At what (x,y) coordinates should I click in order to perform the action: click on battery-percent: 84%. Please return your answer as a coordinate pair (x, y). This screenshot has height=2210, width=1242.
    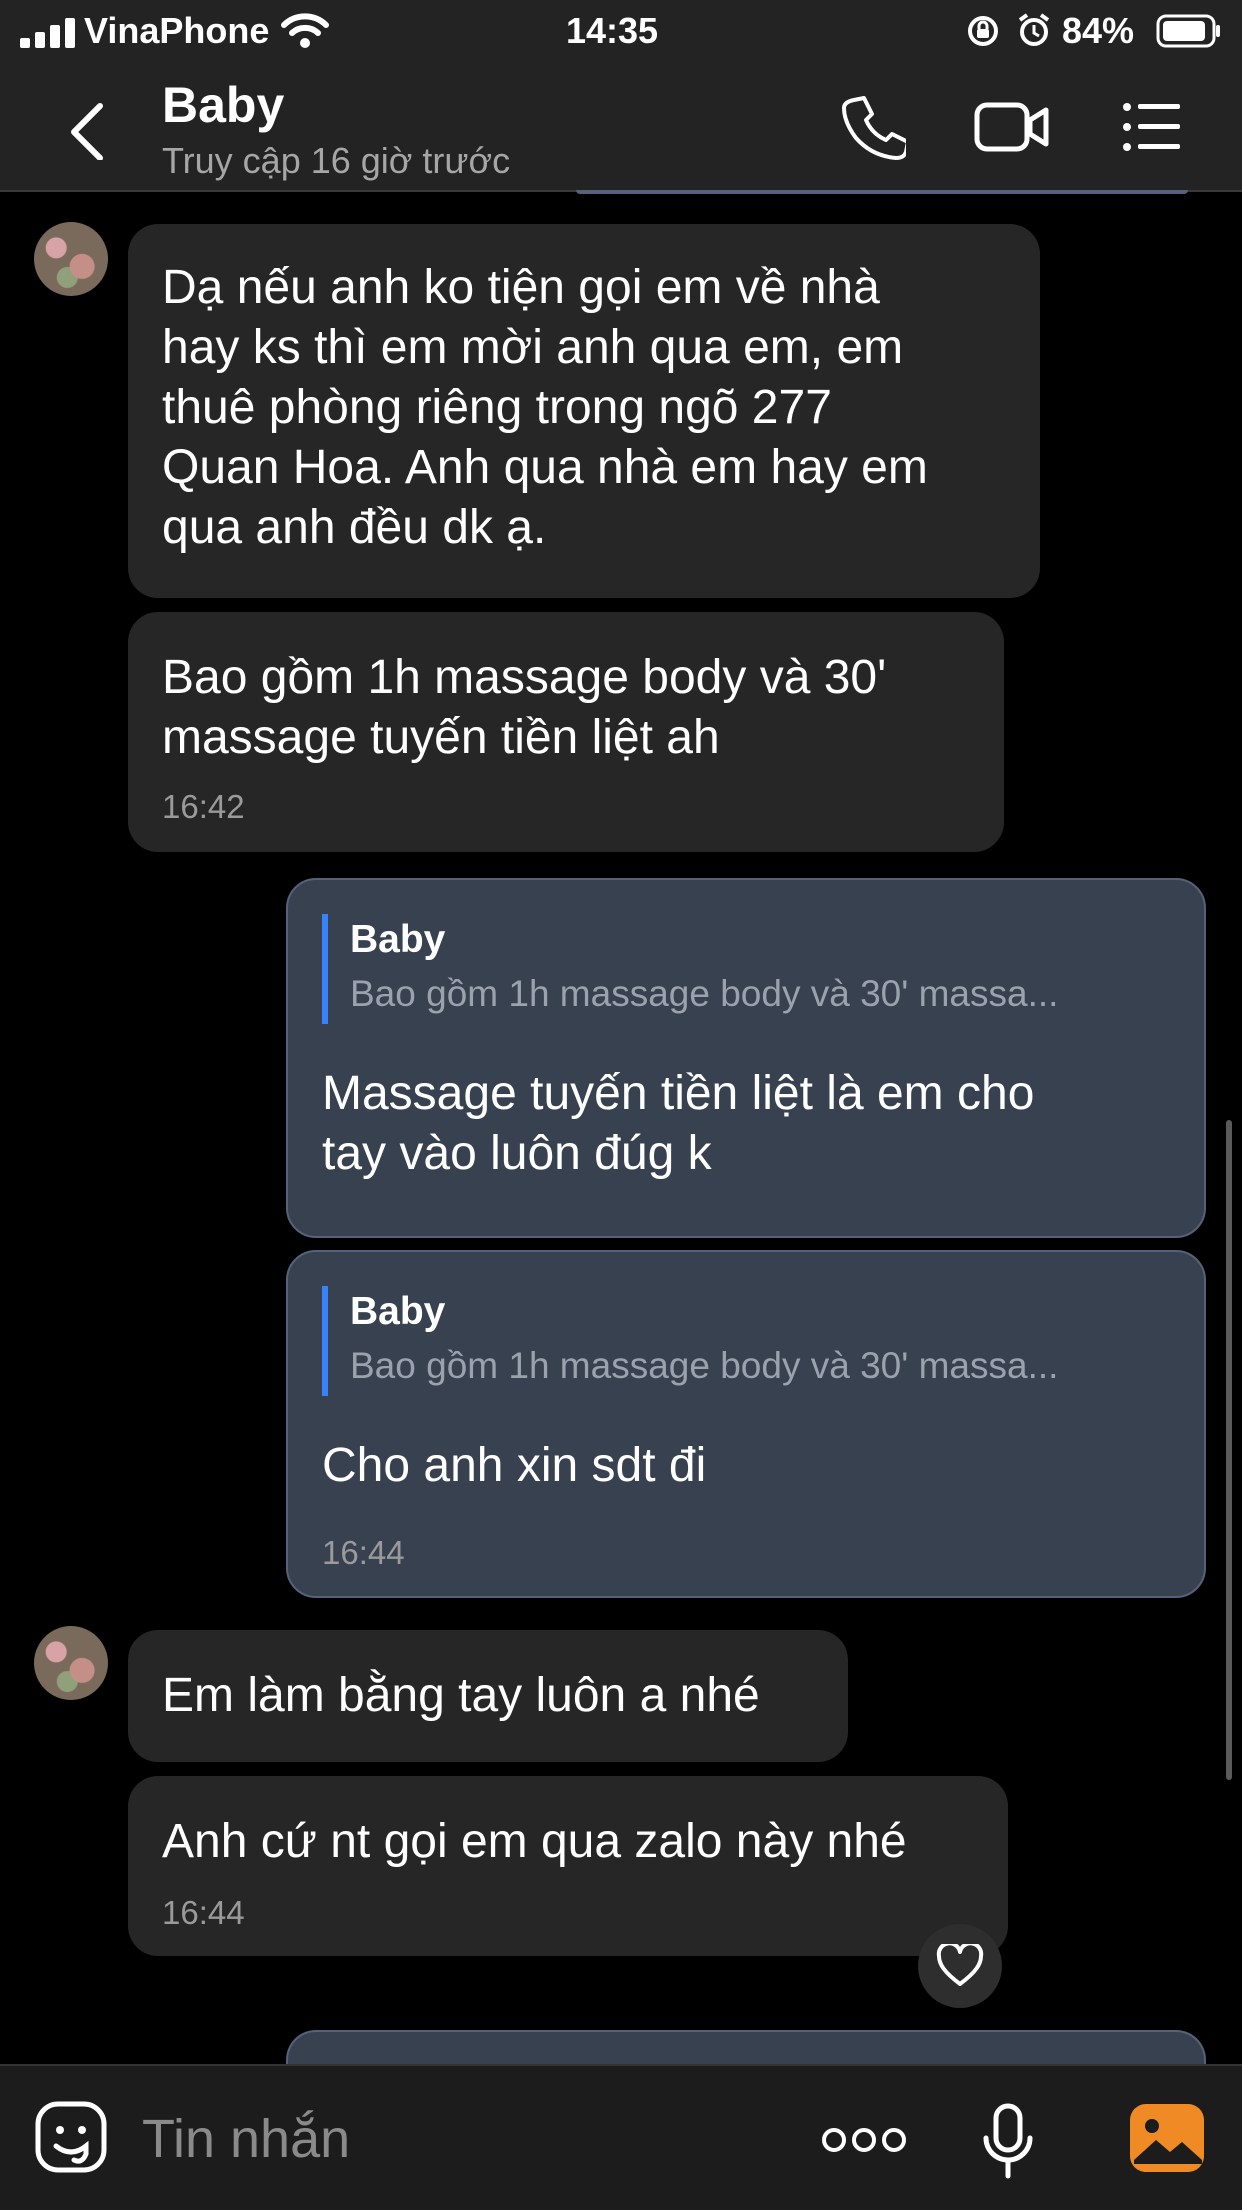
    Looking at the image, I should click on (1098, 30).